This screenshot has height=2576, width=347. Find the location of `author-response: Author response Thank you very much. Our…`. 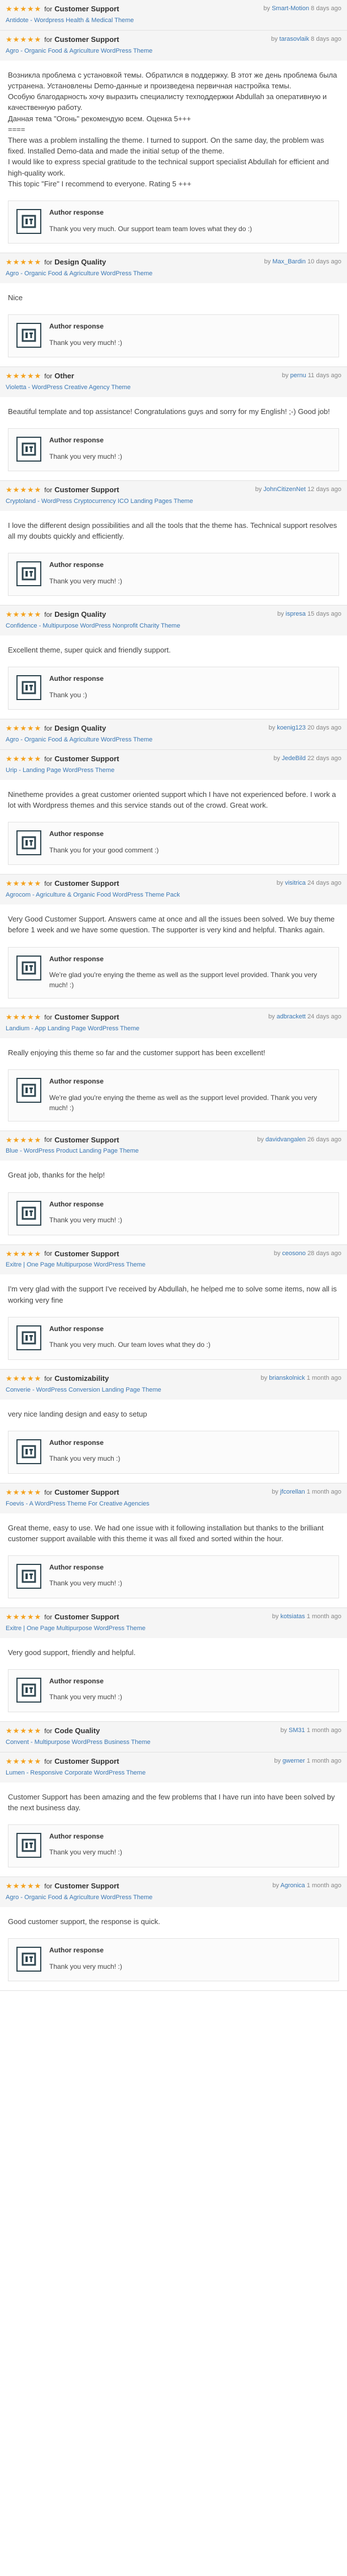

author-response: Author response Thank you very much. Our… is located at coordinates (173, 1338).